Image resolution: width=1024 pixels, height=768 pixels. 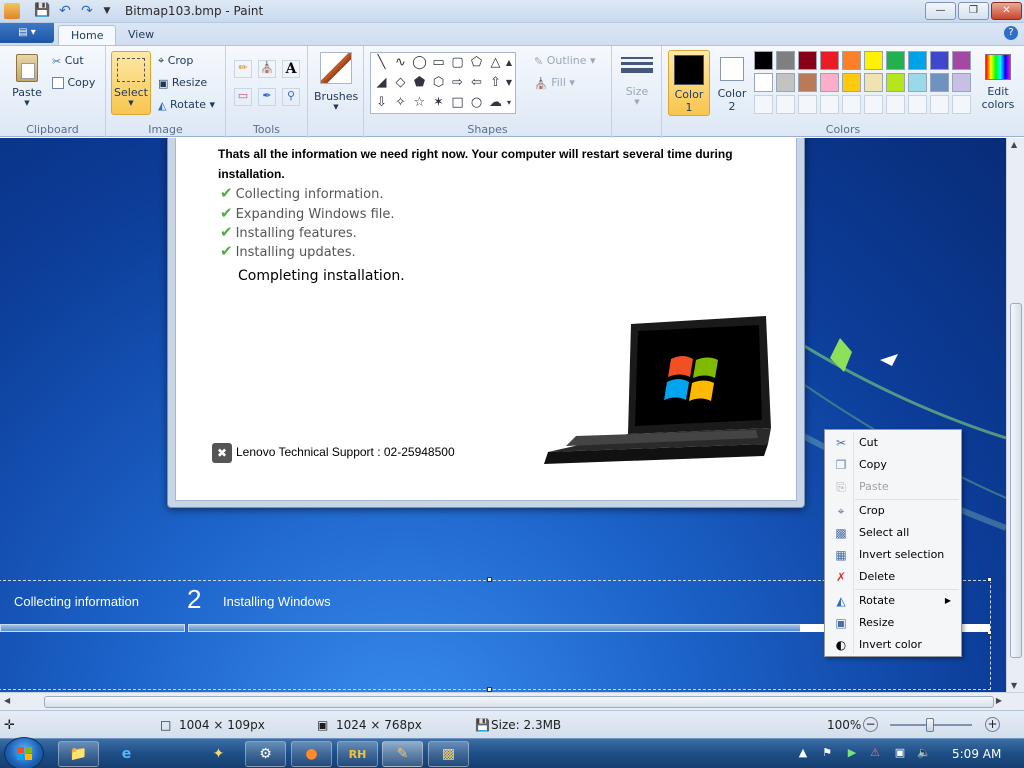 I want to click on taskbar-clock: 5:09 AM, so click(x=976, y=754).